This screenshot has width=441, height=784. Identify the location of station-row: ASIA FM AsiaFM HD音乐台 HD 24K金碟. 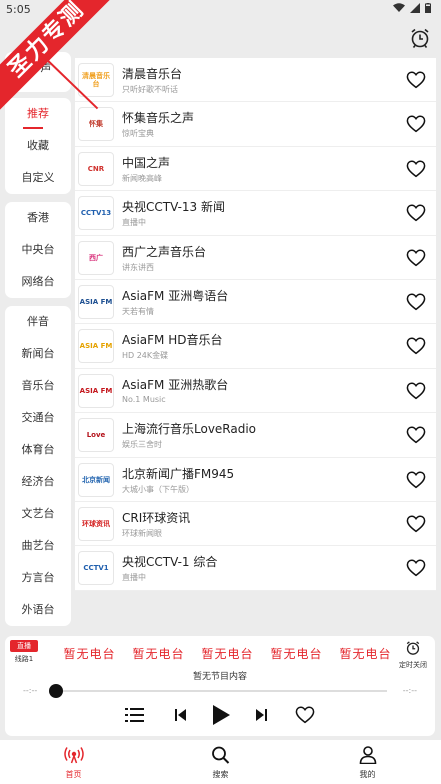
(255, 346).